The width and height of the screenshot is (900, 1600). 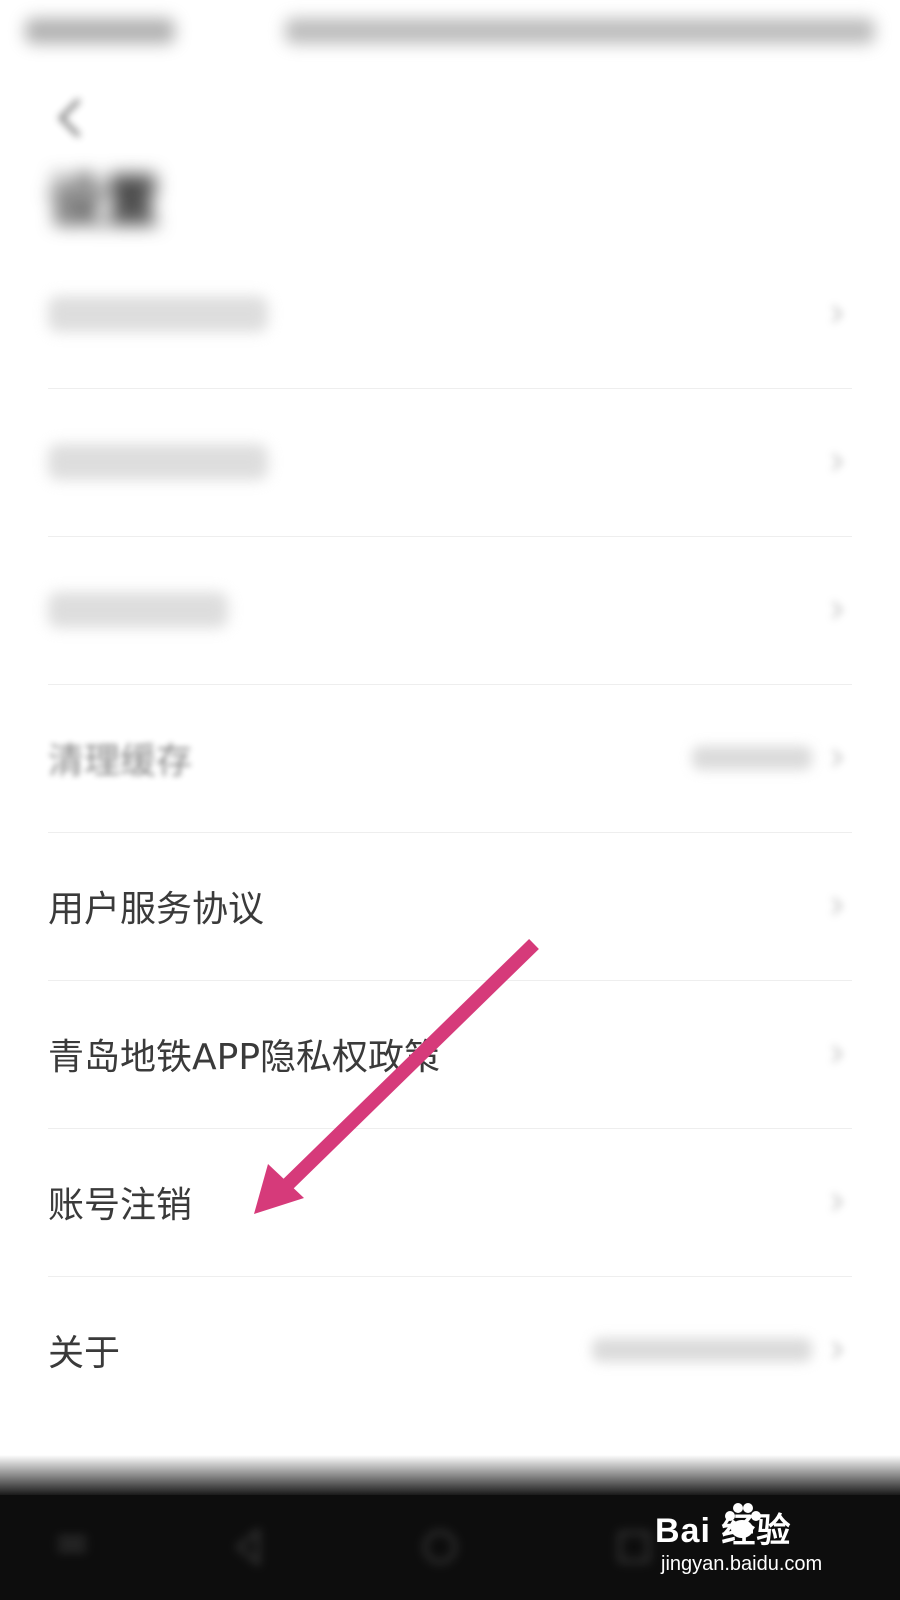 What do you see at coordinates (752, 758) in the screenshot?
I see `cache-size-value` at bounding box center [752, 758].